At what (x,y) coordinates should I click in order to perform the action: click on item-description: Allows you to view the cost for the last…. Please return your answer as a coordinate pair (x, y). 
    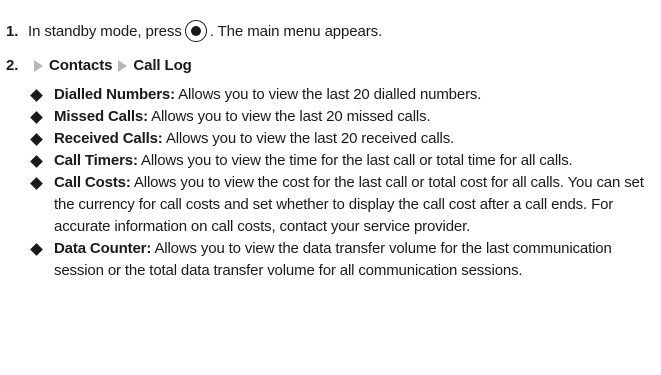
    Looking at the image, I should click on (349, 204).